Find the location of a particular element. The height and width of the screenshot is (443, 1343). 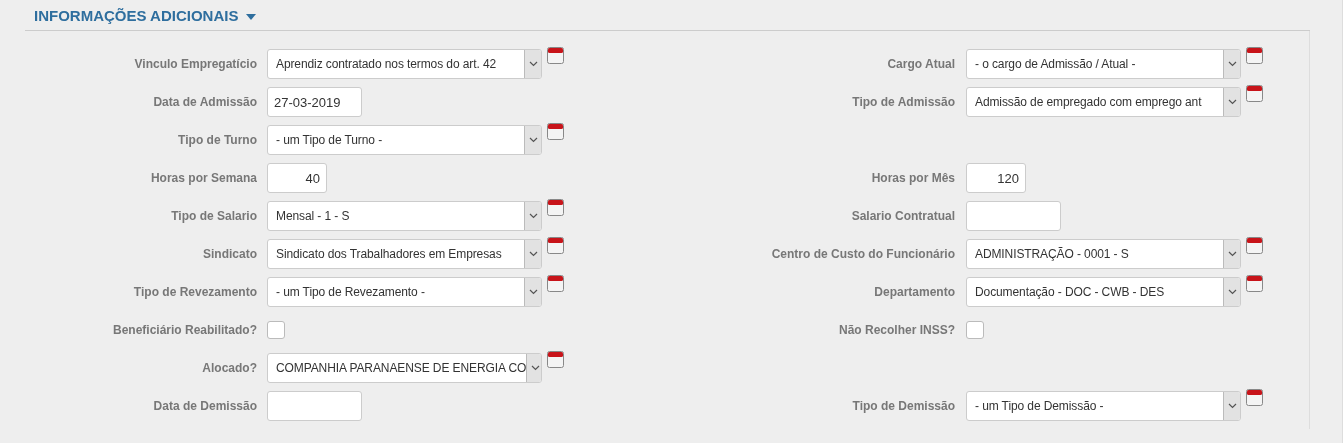

input-field: 27-03-2019 is located at coordinates (314, 102).